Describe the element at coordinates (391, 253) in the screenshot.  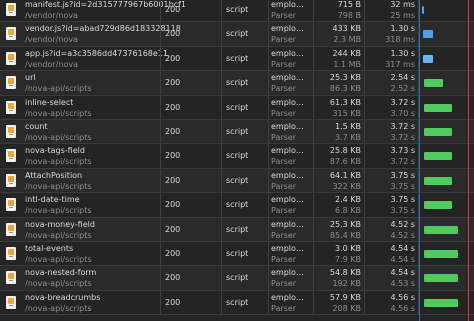
I see `time-cell: 4.54 s 4.54 s` at that location.